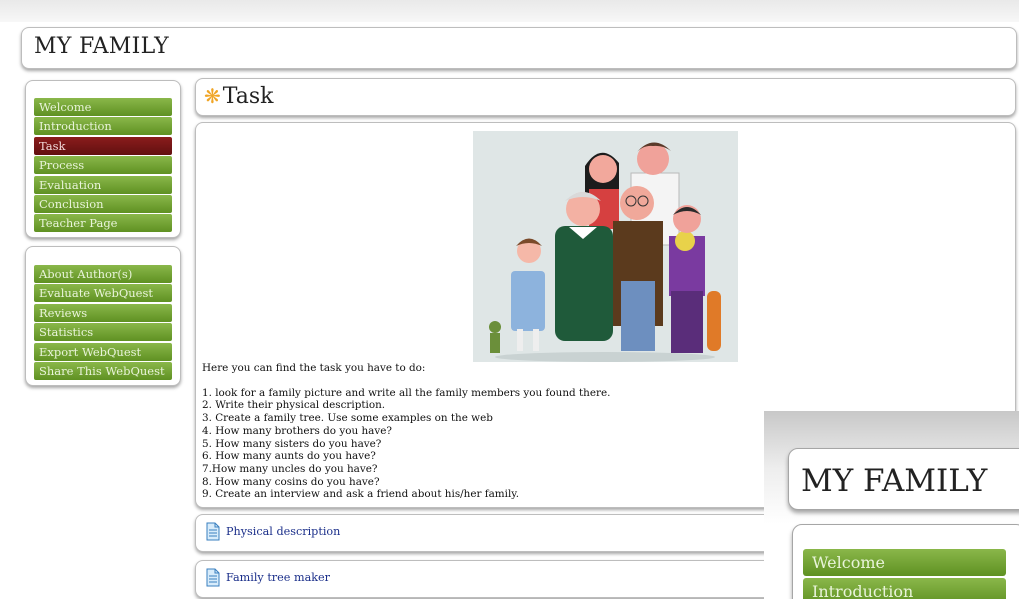 The height and width of the screenshot is (599, 1019). Describe the element at coordinates (509, 11) in the screenshot. I see `browser-top-bar` at that location.